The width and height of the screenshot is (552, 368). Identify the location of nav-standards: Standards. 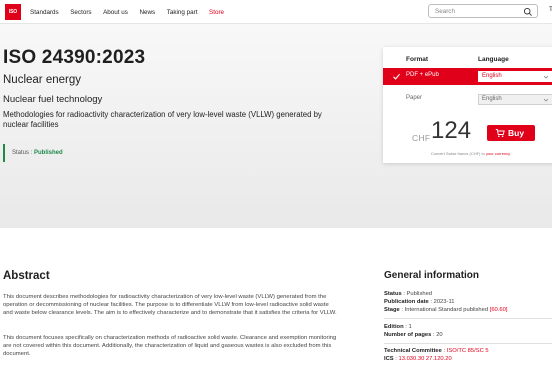
(44, 12).